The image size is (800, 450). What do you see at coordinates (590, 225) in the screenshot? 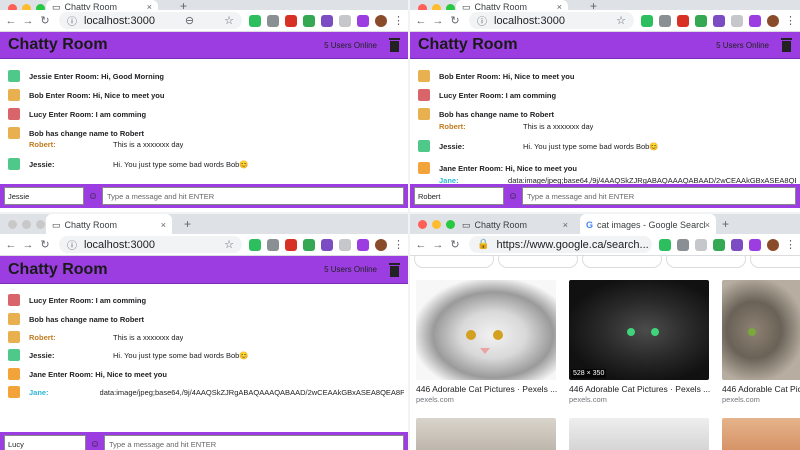
I see `google-icon: G` at bounding box center [590, 225].